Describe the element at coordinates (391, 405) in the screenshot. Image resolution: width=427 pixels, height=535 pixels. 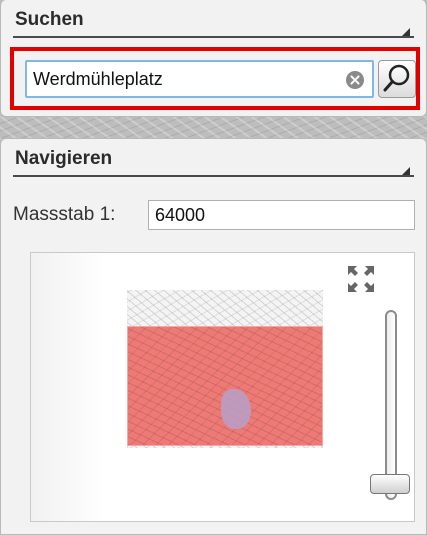
I see `zoom-slider-track` at that location.